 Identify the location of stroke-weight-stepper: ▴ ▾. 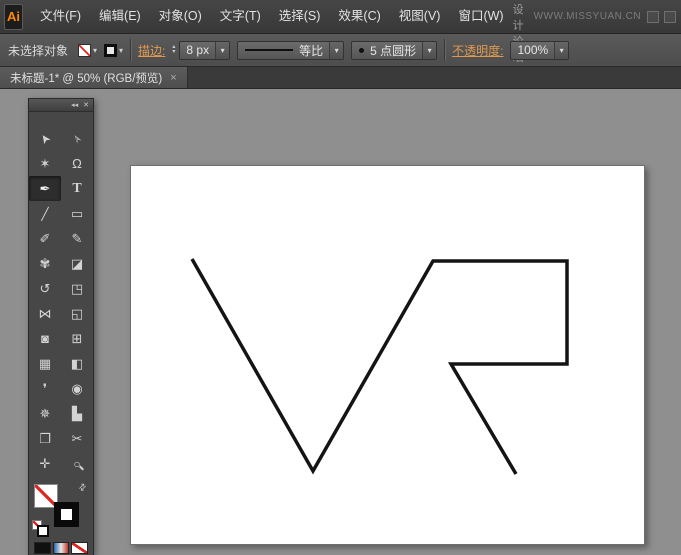
(173, 49).